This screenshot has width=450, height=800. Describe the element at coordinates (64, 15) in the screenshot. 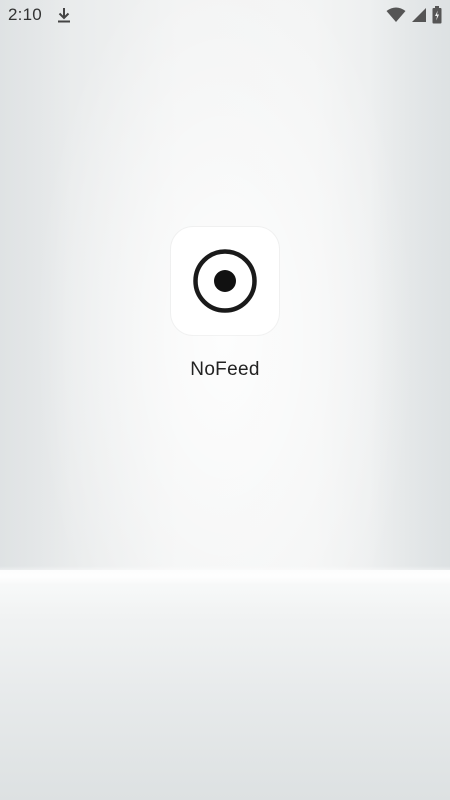

I see `download-icon` at that location.